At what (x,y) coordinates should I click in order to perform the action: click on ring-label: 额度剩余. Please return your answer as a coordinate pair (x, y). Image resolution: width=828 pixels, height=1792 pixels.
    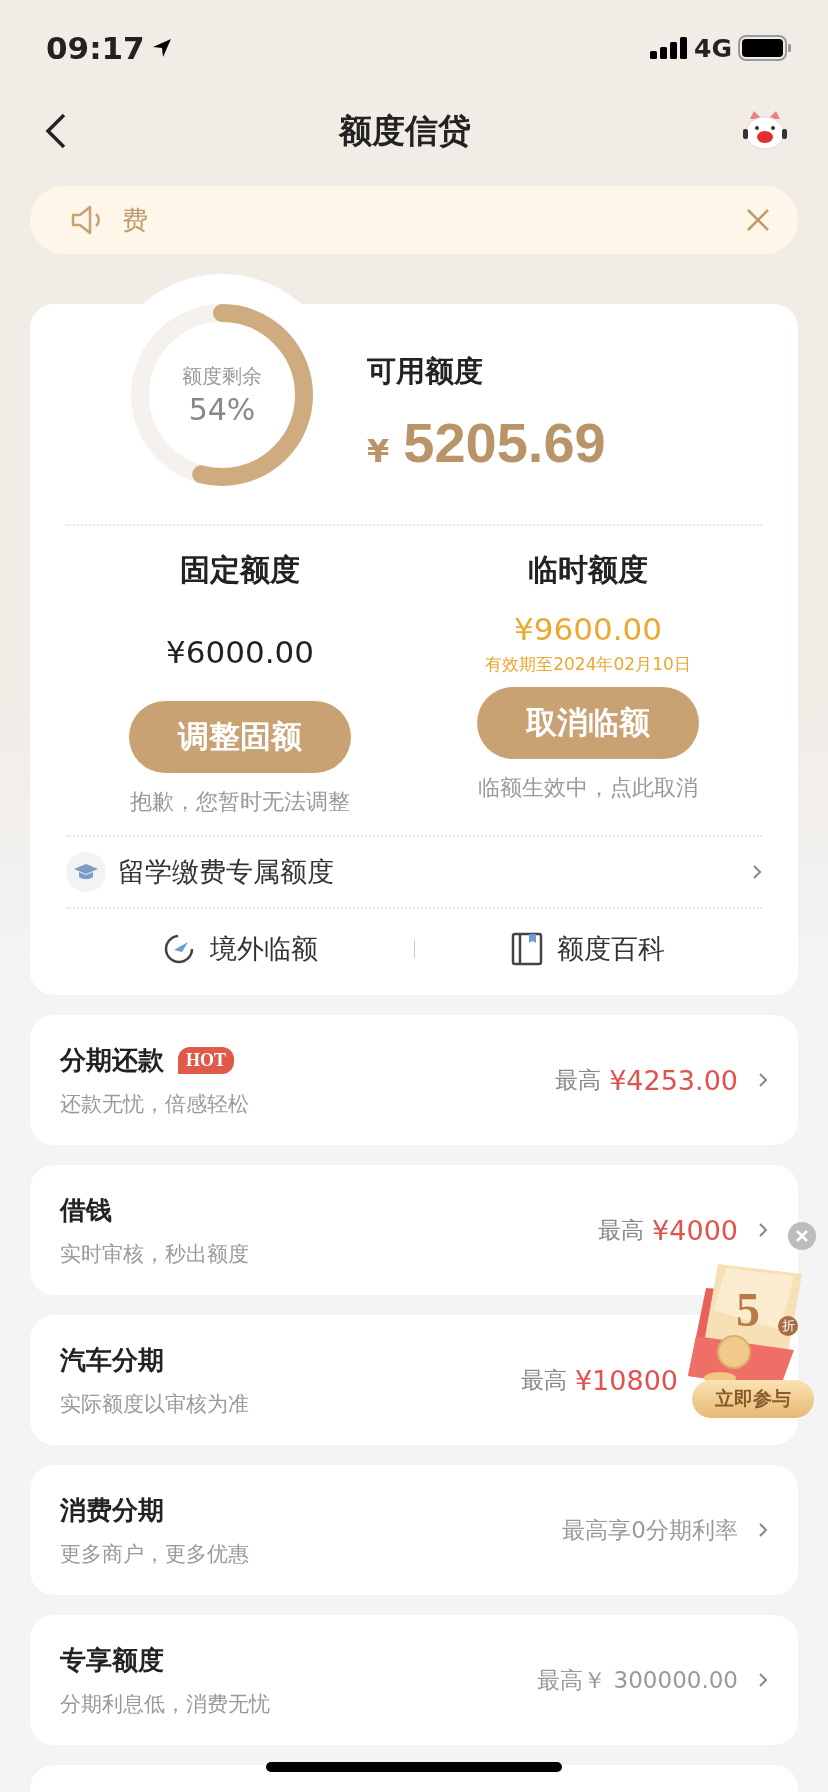
    Looking at the image, I should click on (222, 376).